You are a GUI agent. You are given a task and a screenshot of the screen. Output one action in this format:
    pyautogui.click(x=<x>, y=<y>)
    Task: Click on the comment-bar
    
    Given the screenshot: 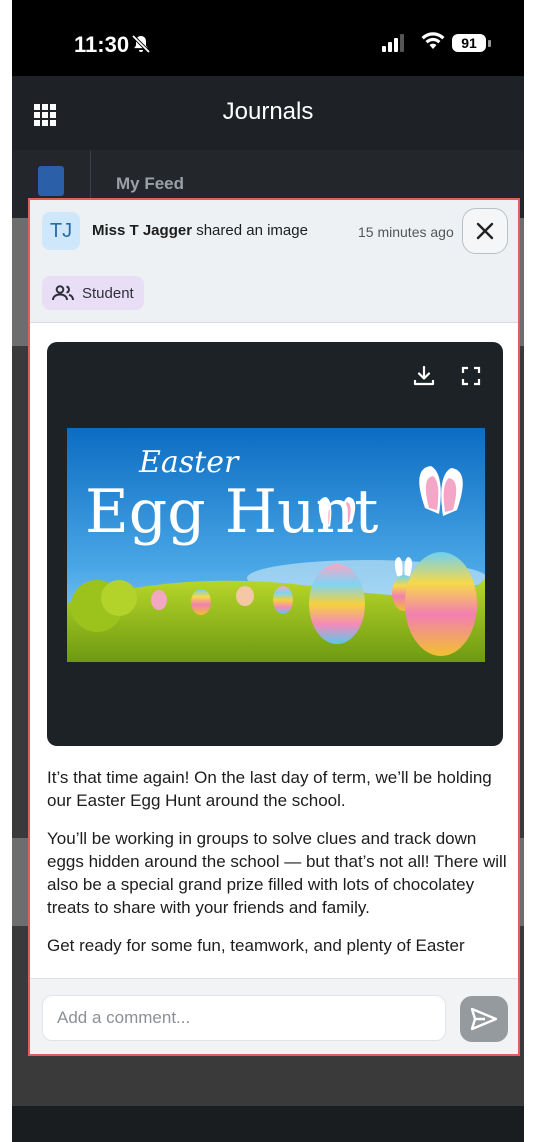 What is the action you would take?
    pyautogui.click(x=274, y=1016)
    